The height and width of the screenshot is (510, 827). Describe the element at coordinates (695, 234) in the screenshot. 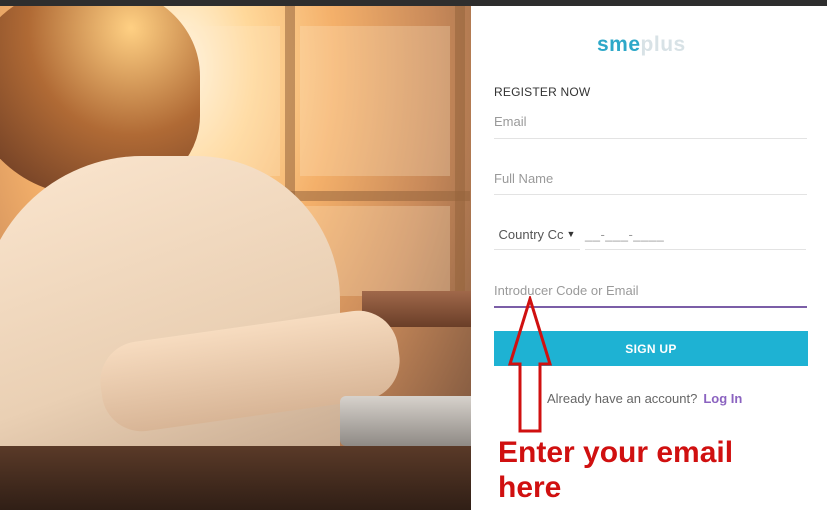

I see `phone-field: __-___-____` at that location.